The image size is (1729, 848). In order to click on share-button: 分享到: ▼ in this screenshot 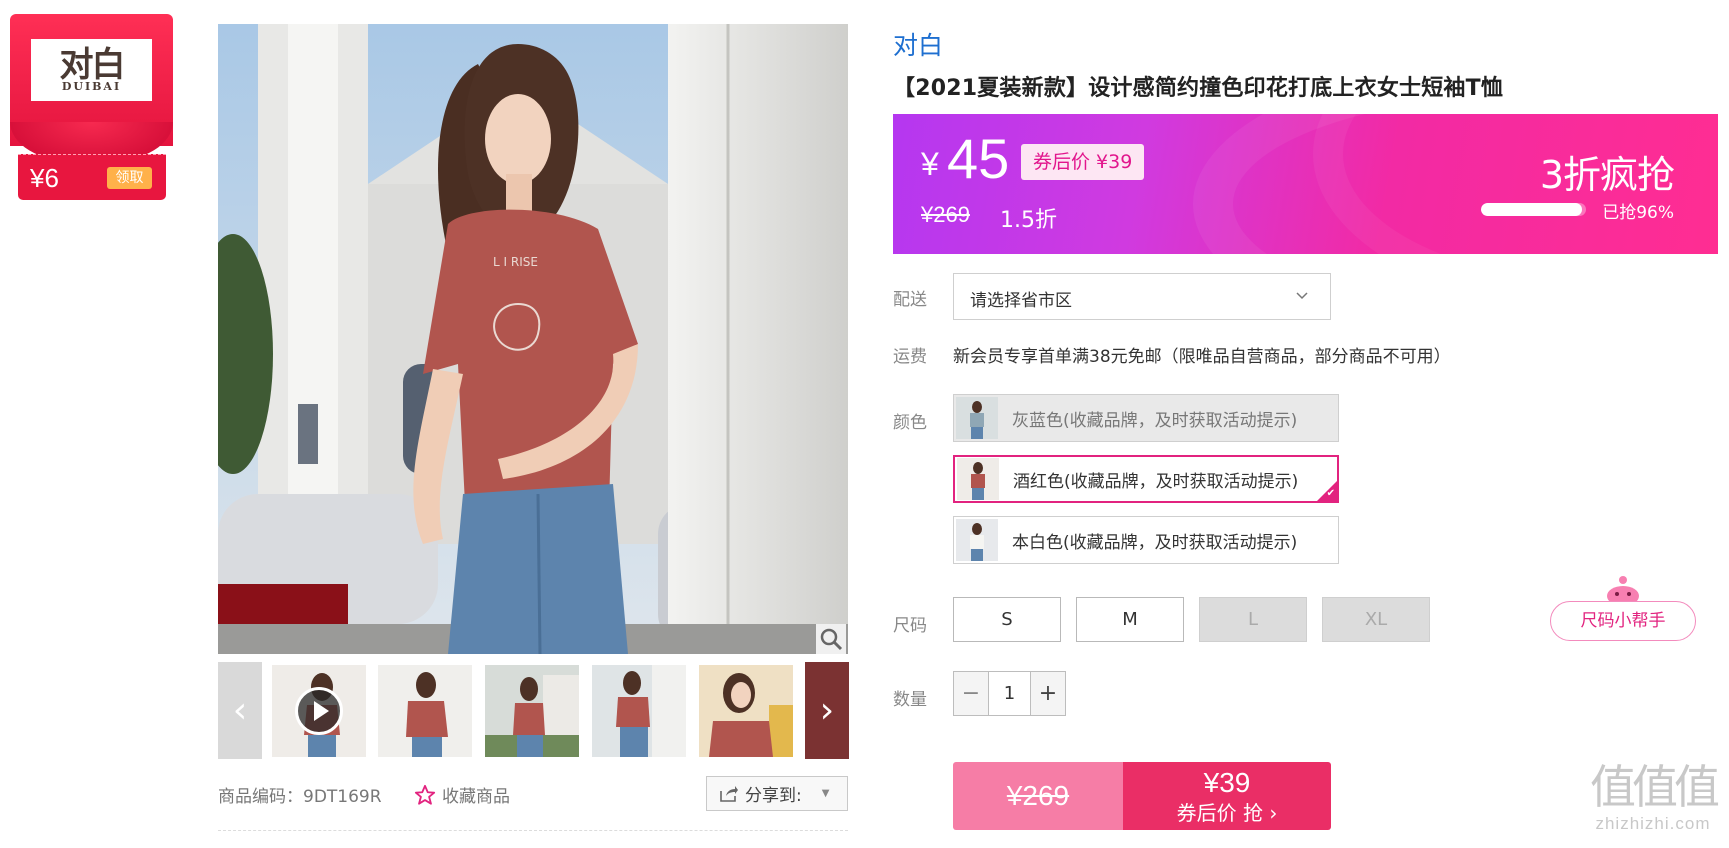, I will do `click(777, 793)`.